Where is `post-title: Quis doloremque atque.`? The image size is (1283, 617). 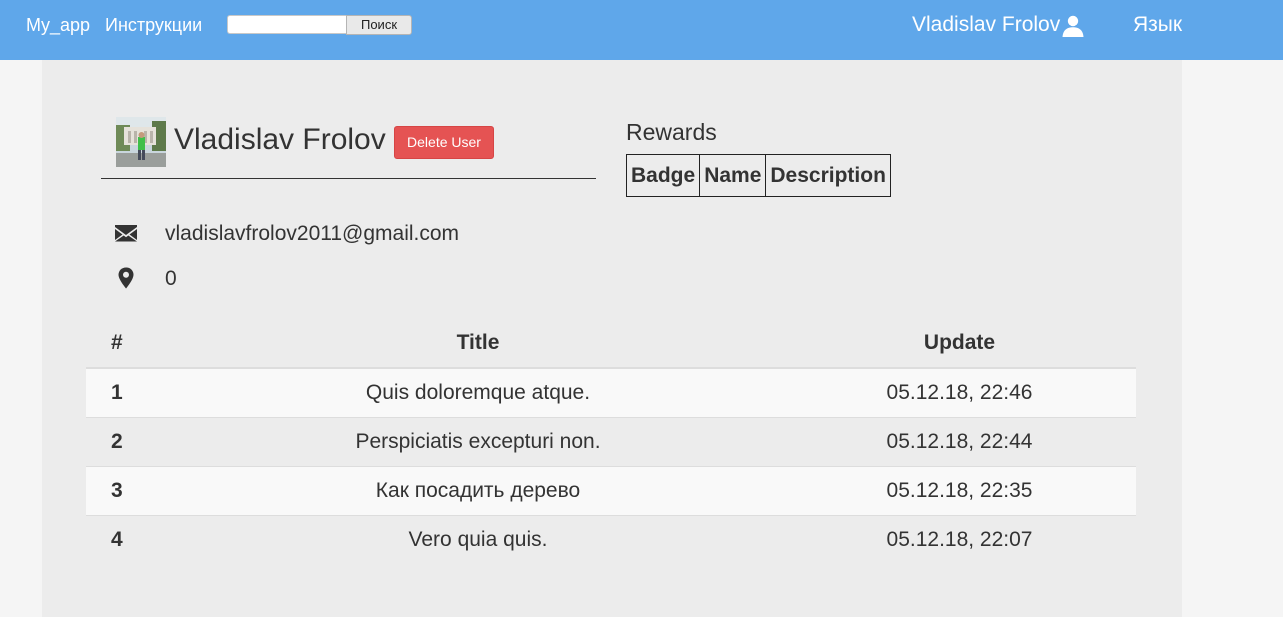
post-title: Quis doloremque atque. is located at coordinates (478, 392).